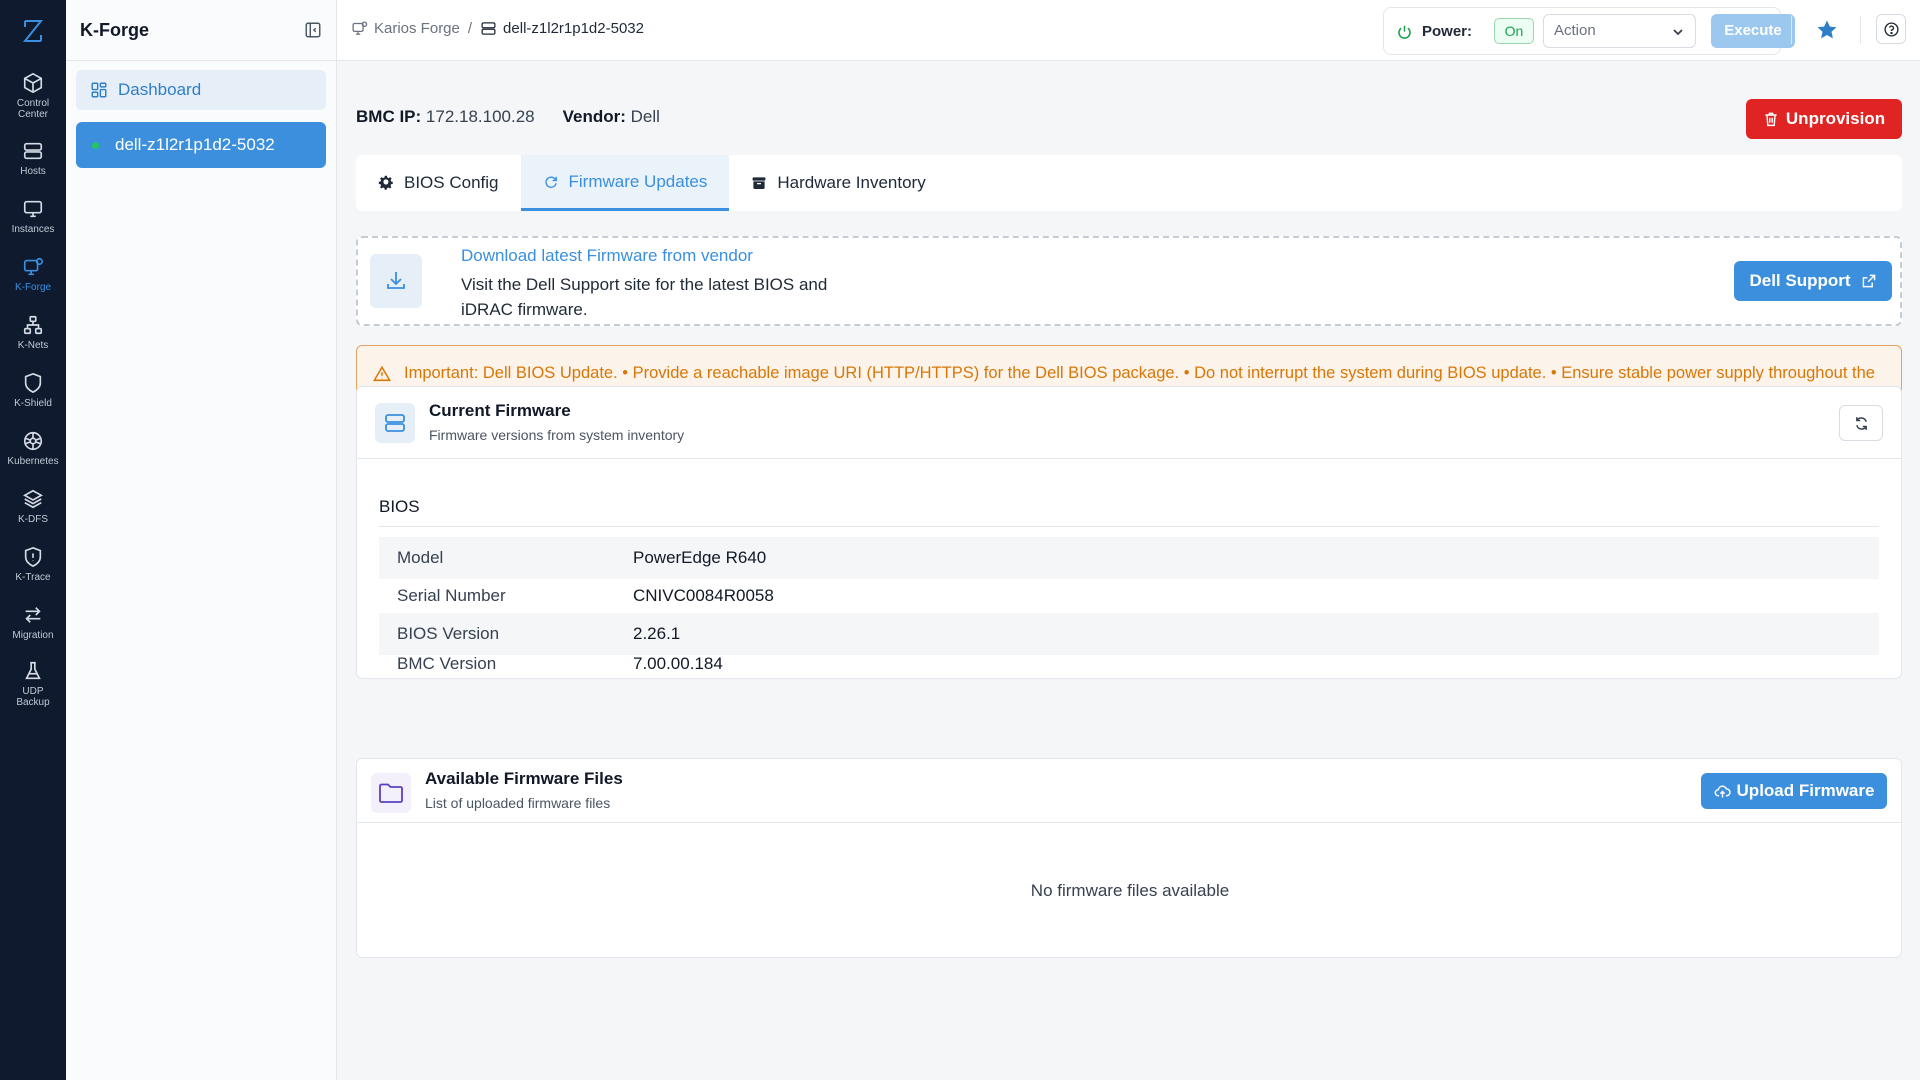 This screenshot has height=1080, width=1920. What do you see at coordinates (33, 448) in the screenshot?
I see `rail-item-kubernetes: Kubernetes` at bounding box center [33, 448].